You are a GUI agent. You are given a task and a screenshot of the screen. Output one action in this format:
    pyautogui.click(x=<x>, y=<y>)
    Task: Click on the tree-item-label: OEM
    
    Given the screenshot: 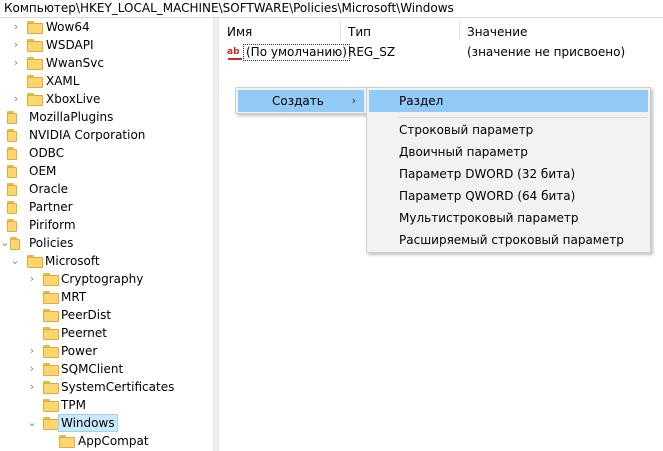 What is the action you would take?
    pyautogui.click(x=43, y=171)
    